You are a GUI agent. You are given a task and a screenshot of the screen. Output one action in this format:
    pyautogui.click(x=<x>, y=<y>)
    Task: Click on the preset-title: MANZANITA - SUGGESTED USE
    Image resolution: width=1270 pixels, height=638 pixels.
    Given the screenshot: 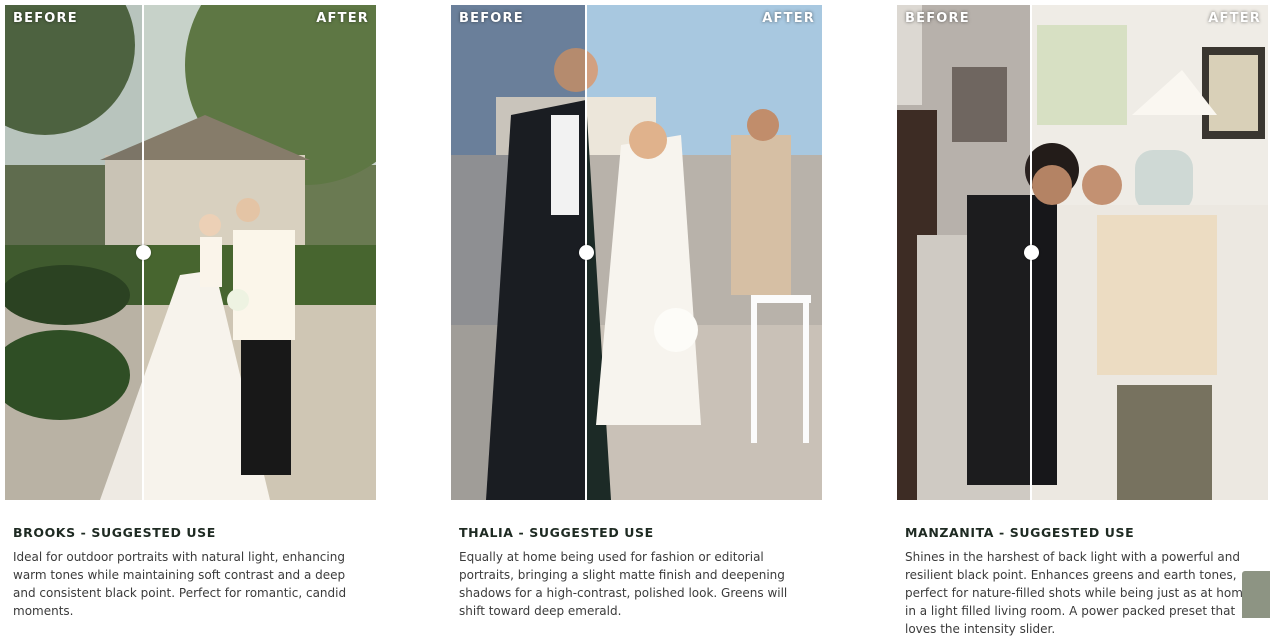 What is the action you would take?
    pyautogui.click(x=1020, y=532)
    